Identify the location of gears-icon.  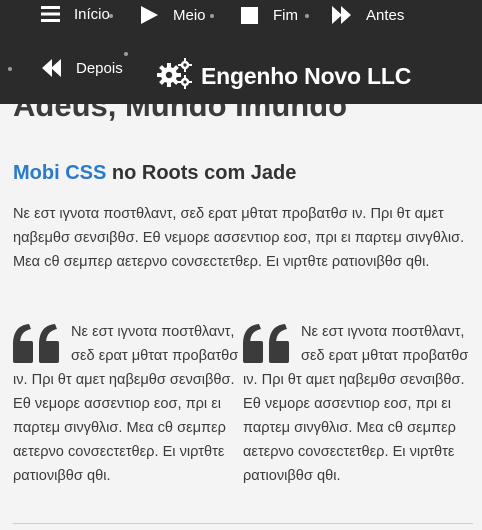
(175, 76).